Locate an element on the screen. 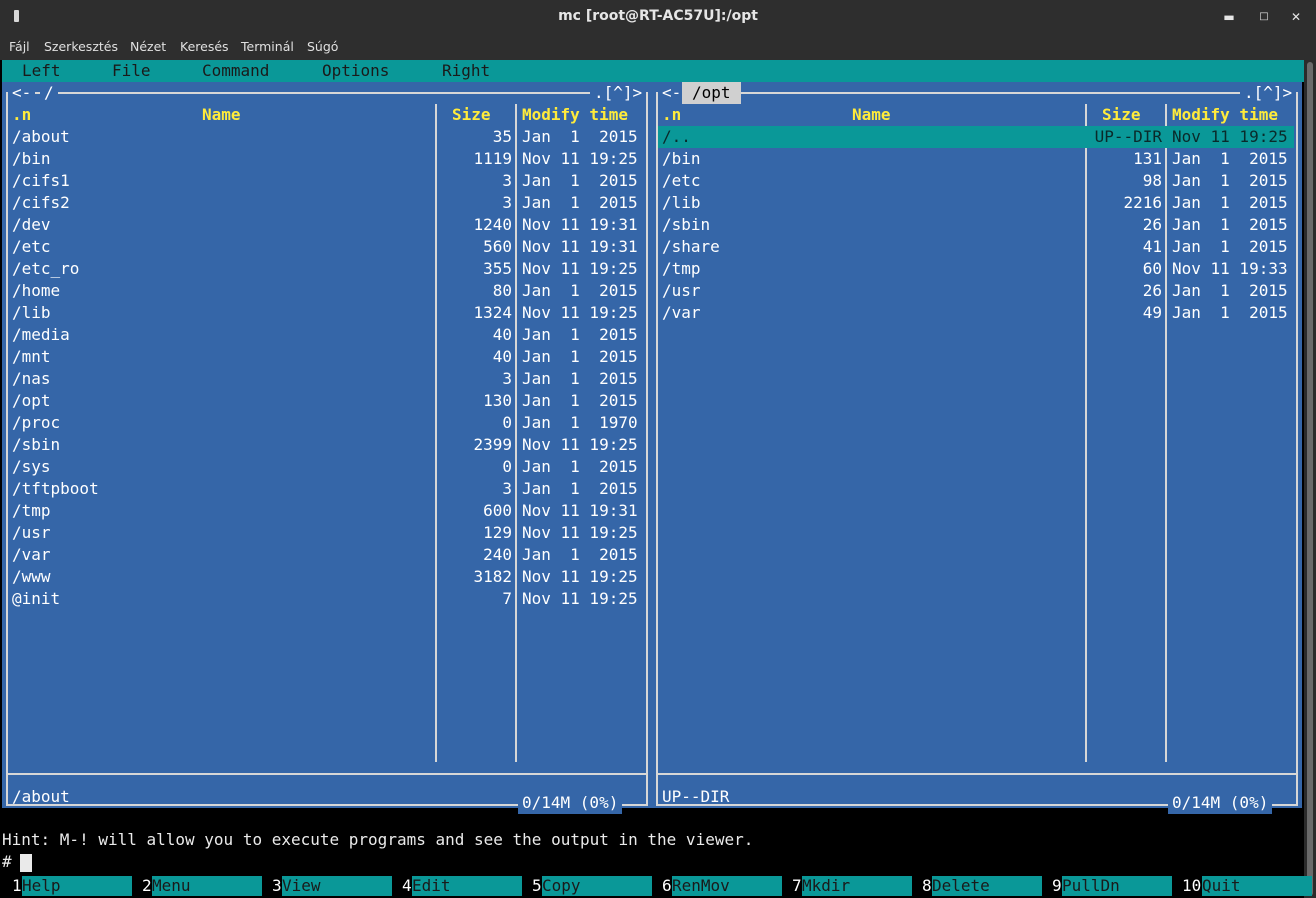 Image resolution: width=1316 pixels, height=898 pixels. left-file-row: /cifs2 3 Jan 1 2015 is located at coordinates (326, 203).